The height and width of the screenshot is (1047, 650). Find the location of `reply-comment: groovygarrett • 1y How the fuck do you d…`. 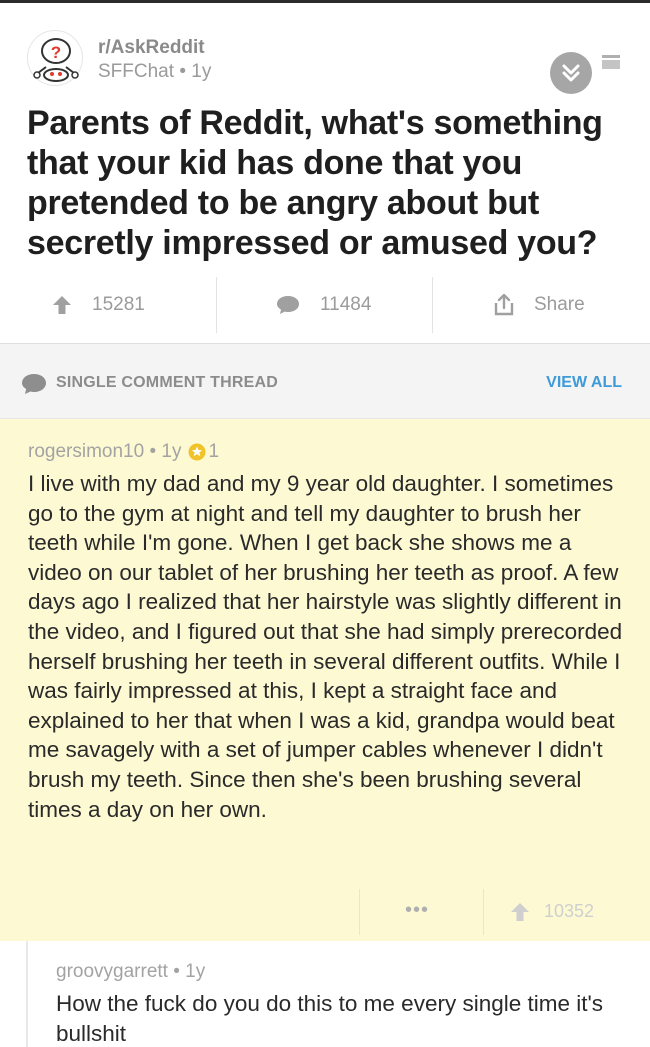

reply-comment: groovygarrett • 1y How the fuck do you d… is located at coordinates (325, 994).